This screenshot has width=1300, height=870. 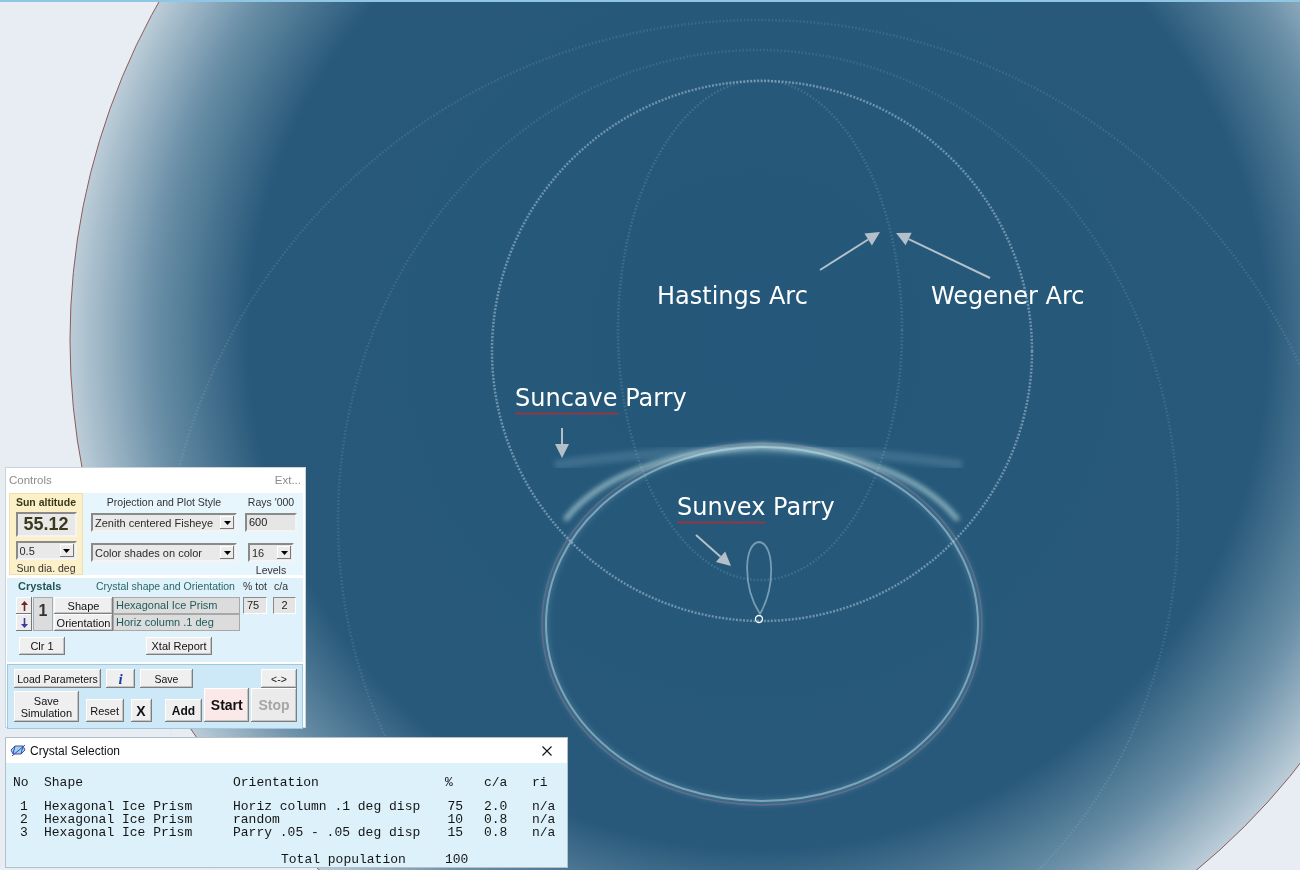 What do you see at coordinates (120, 678) in the screenshot?
I see `info-button: i` at bounding box center [120, 678].